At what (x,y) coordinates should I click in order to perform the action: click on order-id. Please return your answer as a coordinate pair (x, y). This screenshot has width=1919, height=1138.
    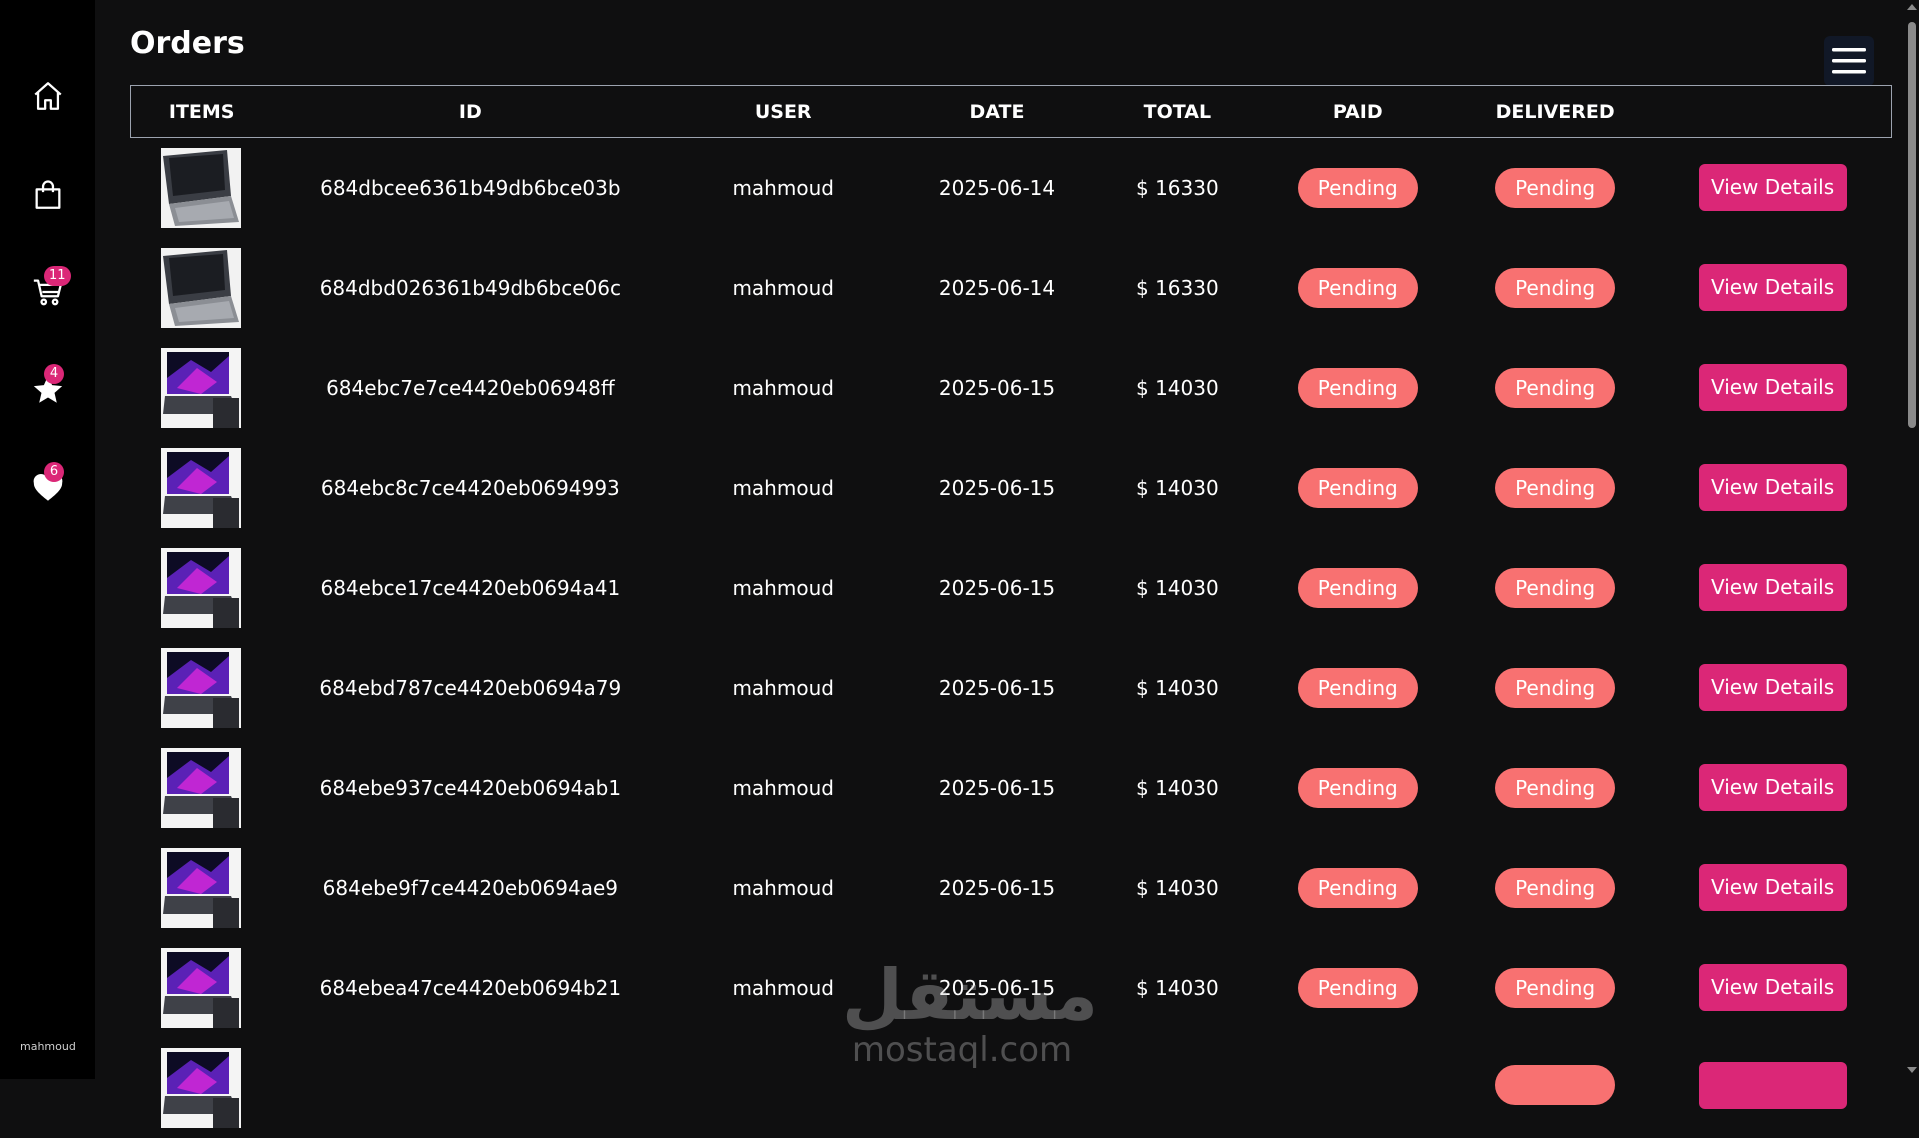
    Looking at the image, I should click on (470, 1088).